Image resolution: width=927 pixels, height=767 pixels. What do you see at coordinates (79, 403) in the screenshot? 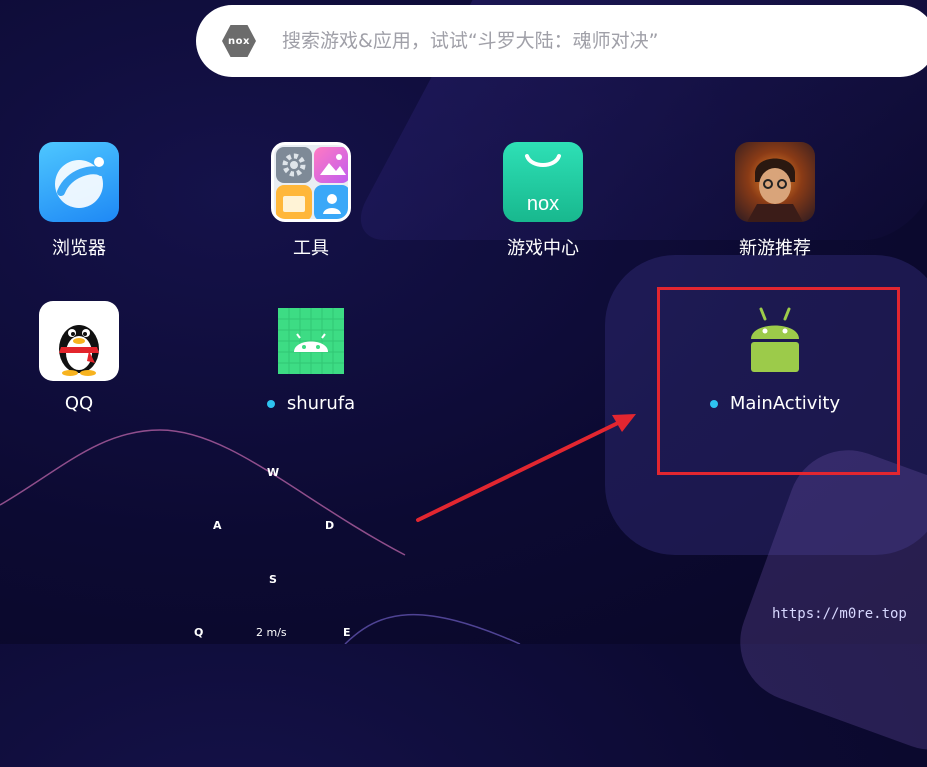
I see `app-label: QQ` at bounding box center [79, 403].